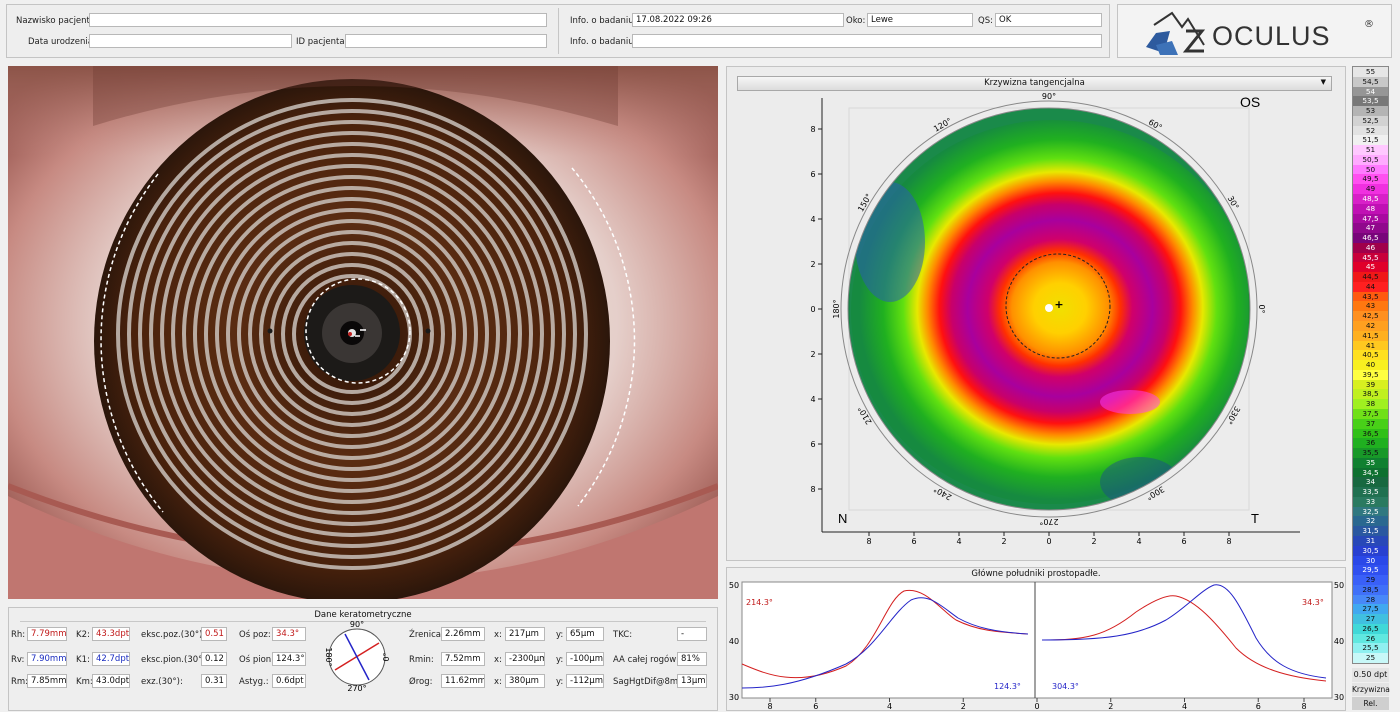 This screenshot has height=712, width=1400. I want to click on limbus-label: Ørog:, so click(421, 682).